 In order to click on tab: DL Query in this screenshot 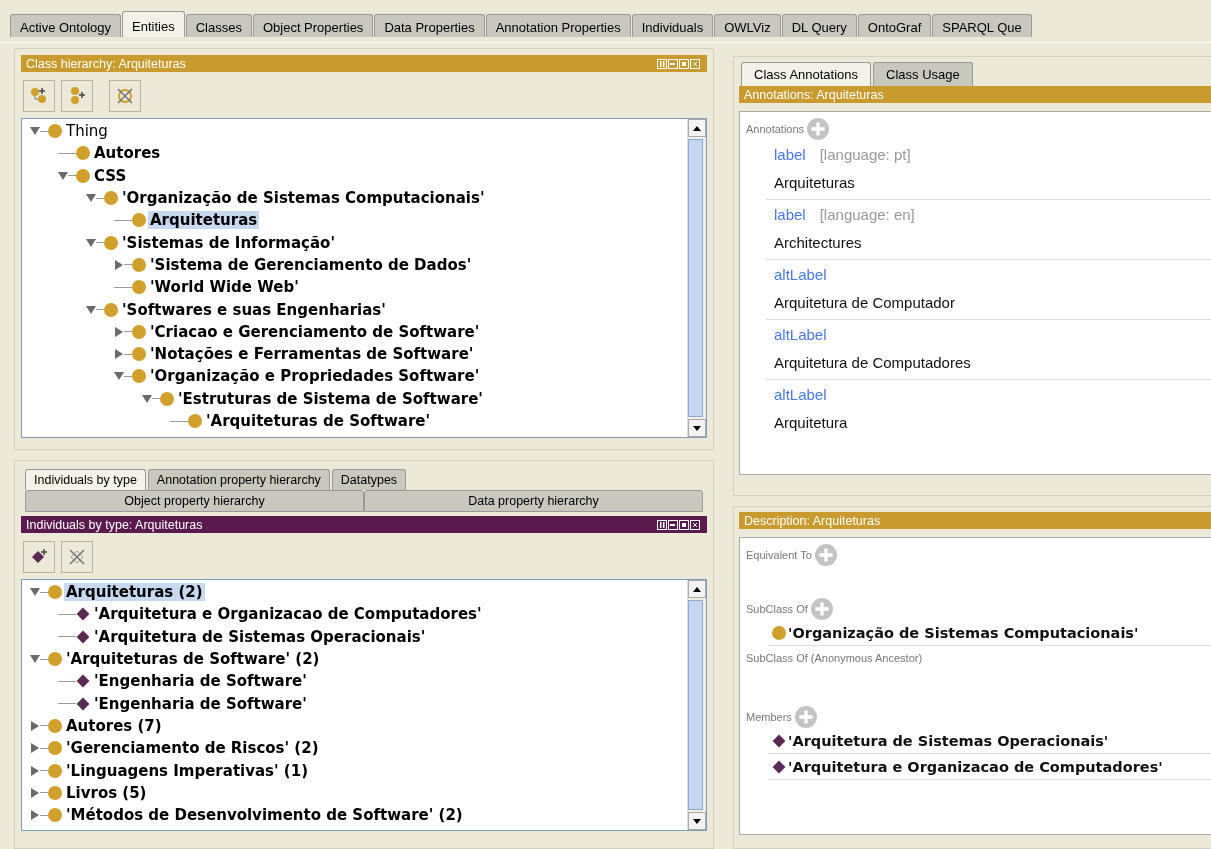, I will do `click(819, 25)`.